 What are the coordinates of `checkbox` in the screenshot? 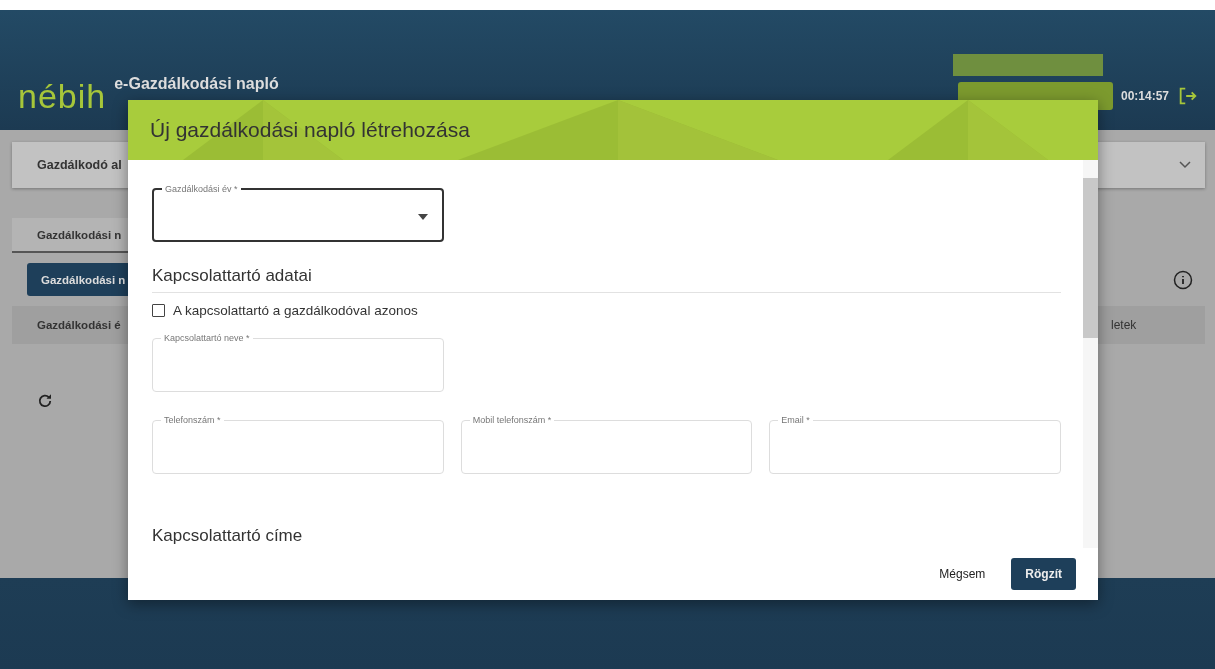 It's located at (158, 310).